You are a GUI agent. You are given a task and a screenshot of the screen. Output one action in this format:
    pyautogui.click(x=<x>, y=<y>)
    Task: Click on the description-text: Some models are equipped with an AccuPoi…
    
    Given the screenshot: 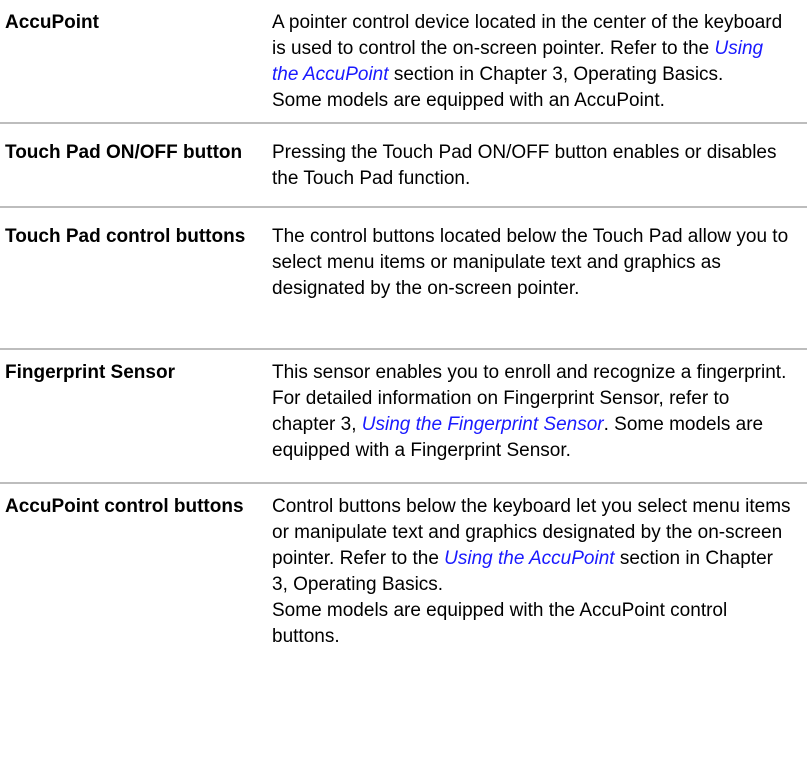 What is the action you would take?
    pyautogui.click(x=468, y=100)
    